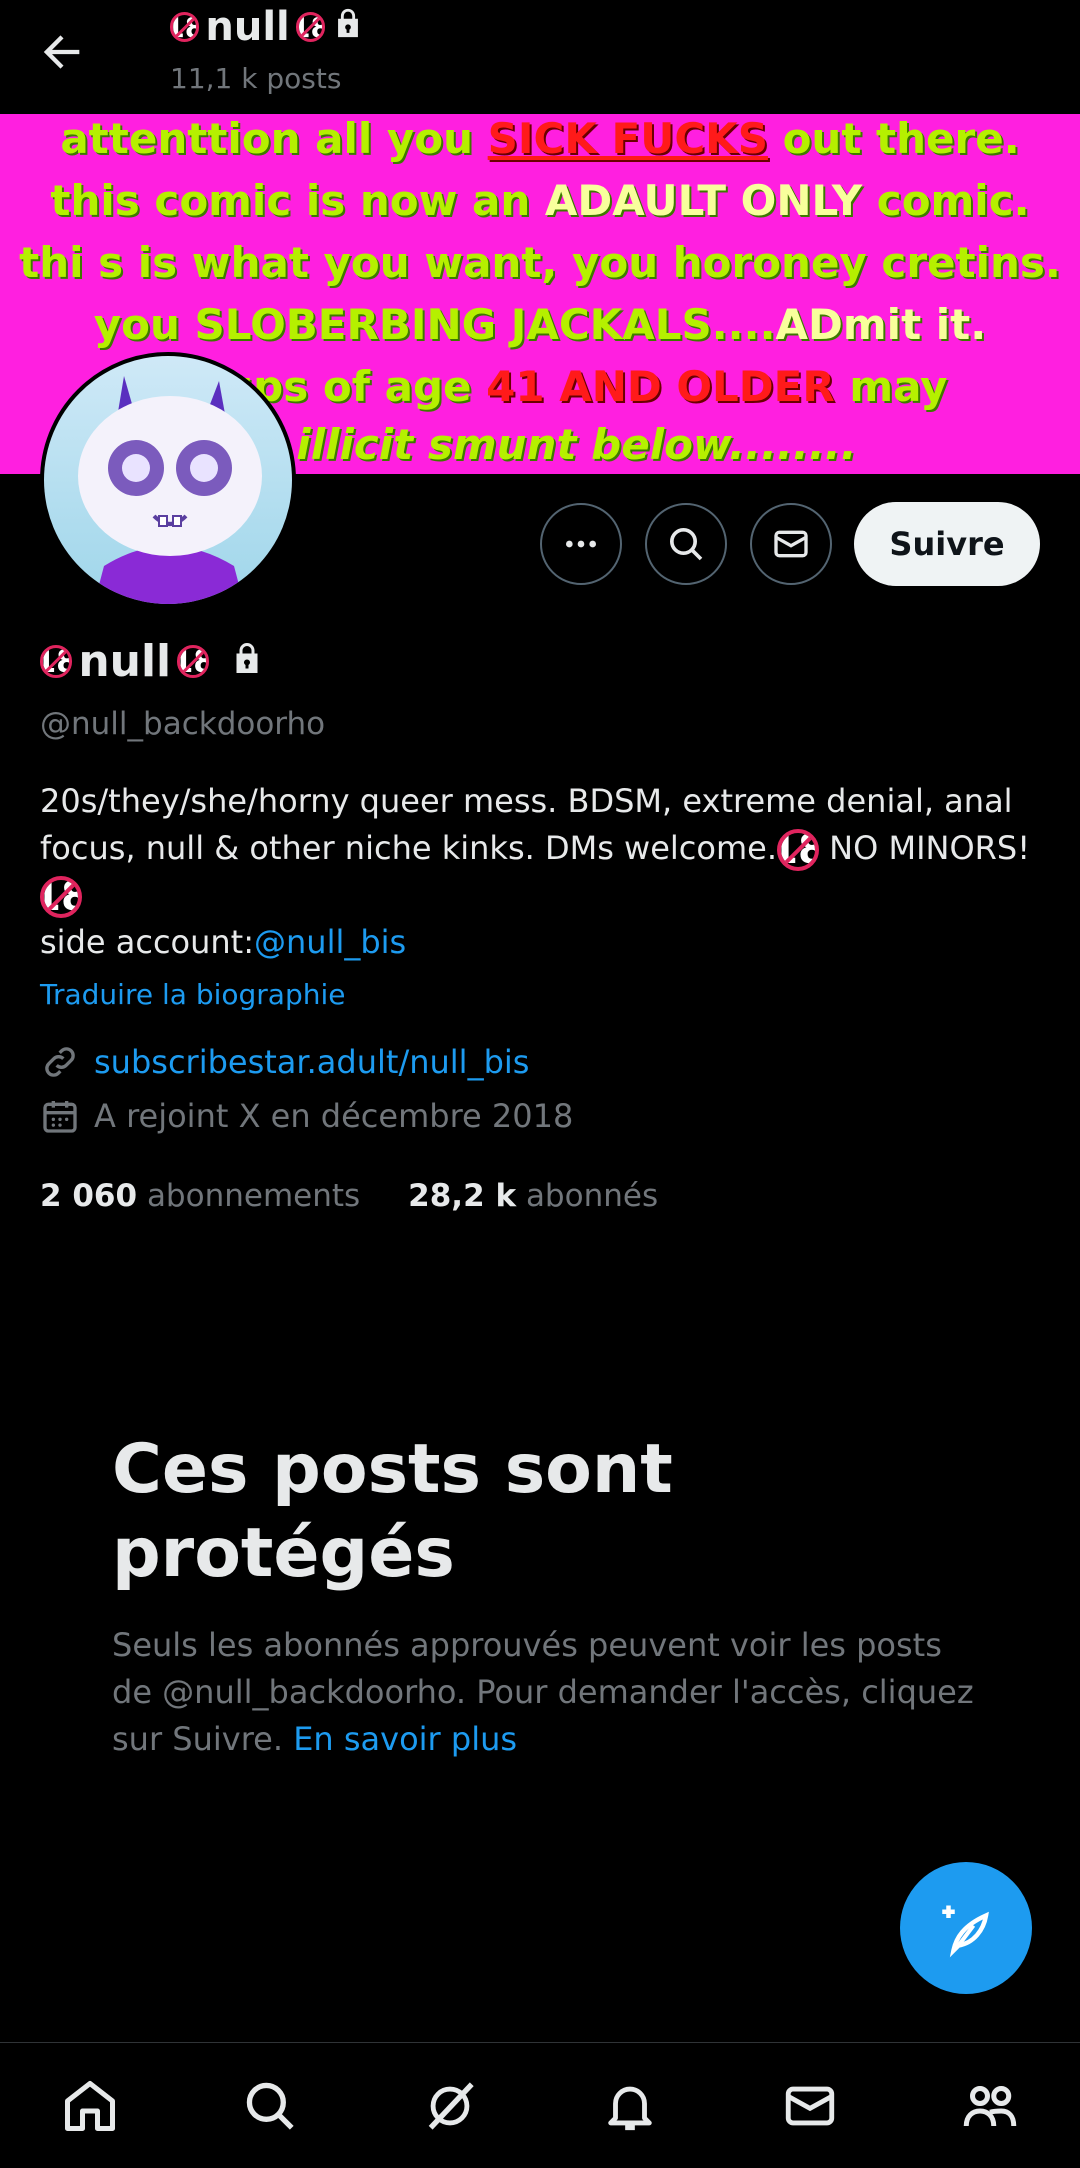 This screenshot has height=2168, width=1080. What do you see at coordinates (147, 942) in the screenshot?
I see `side-account-label: side account:` at bounding box center [147, 942].